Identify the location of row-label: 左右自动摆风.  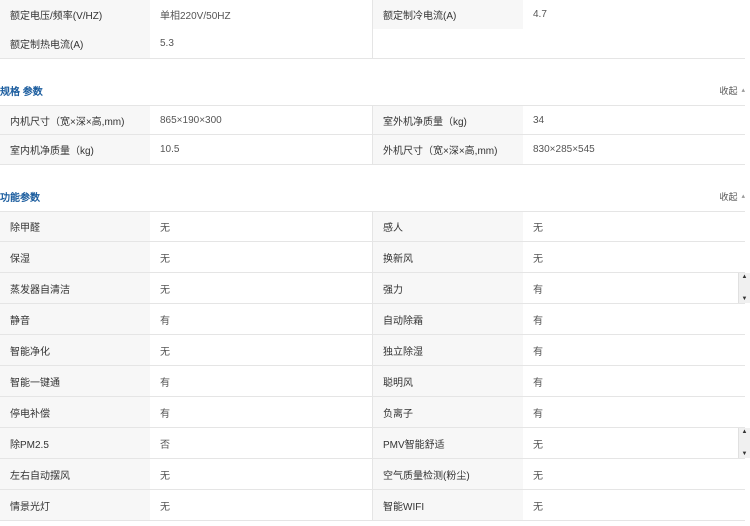
(75, 474).